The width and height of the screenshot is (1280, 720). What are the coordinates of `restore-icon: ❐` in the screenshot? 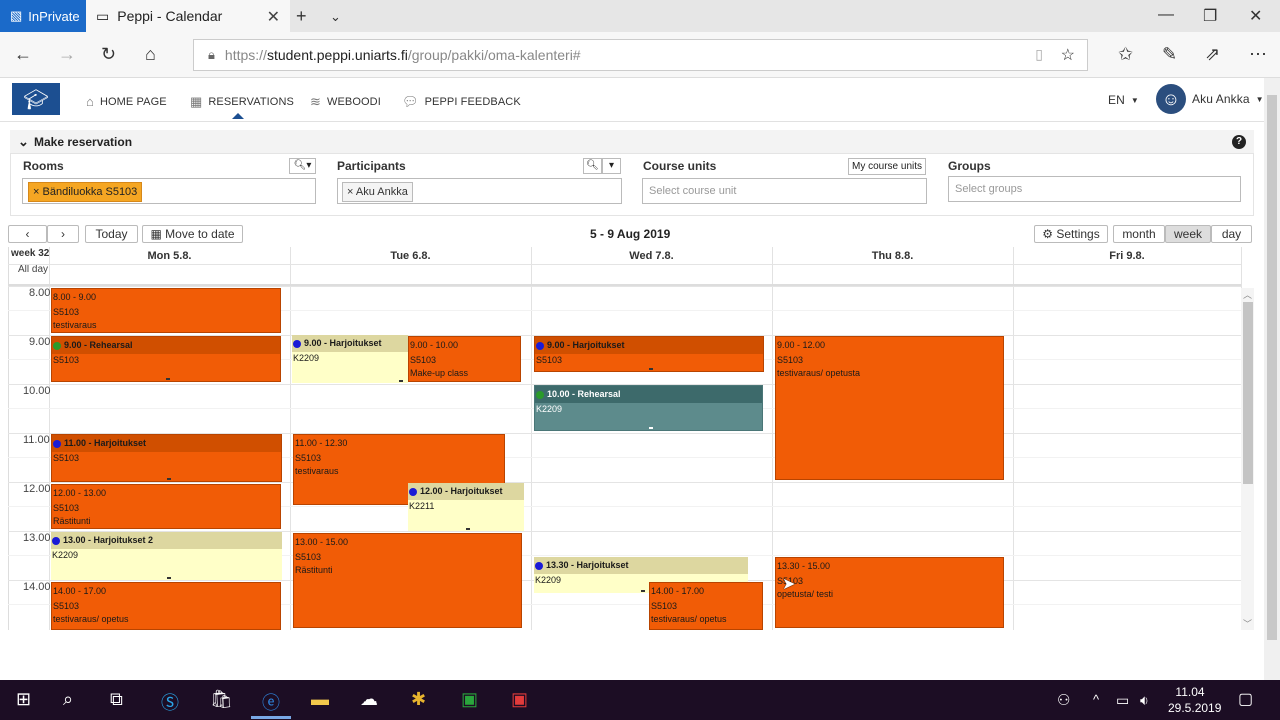 It's located at (1210, 16).